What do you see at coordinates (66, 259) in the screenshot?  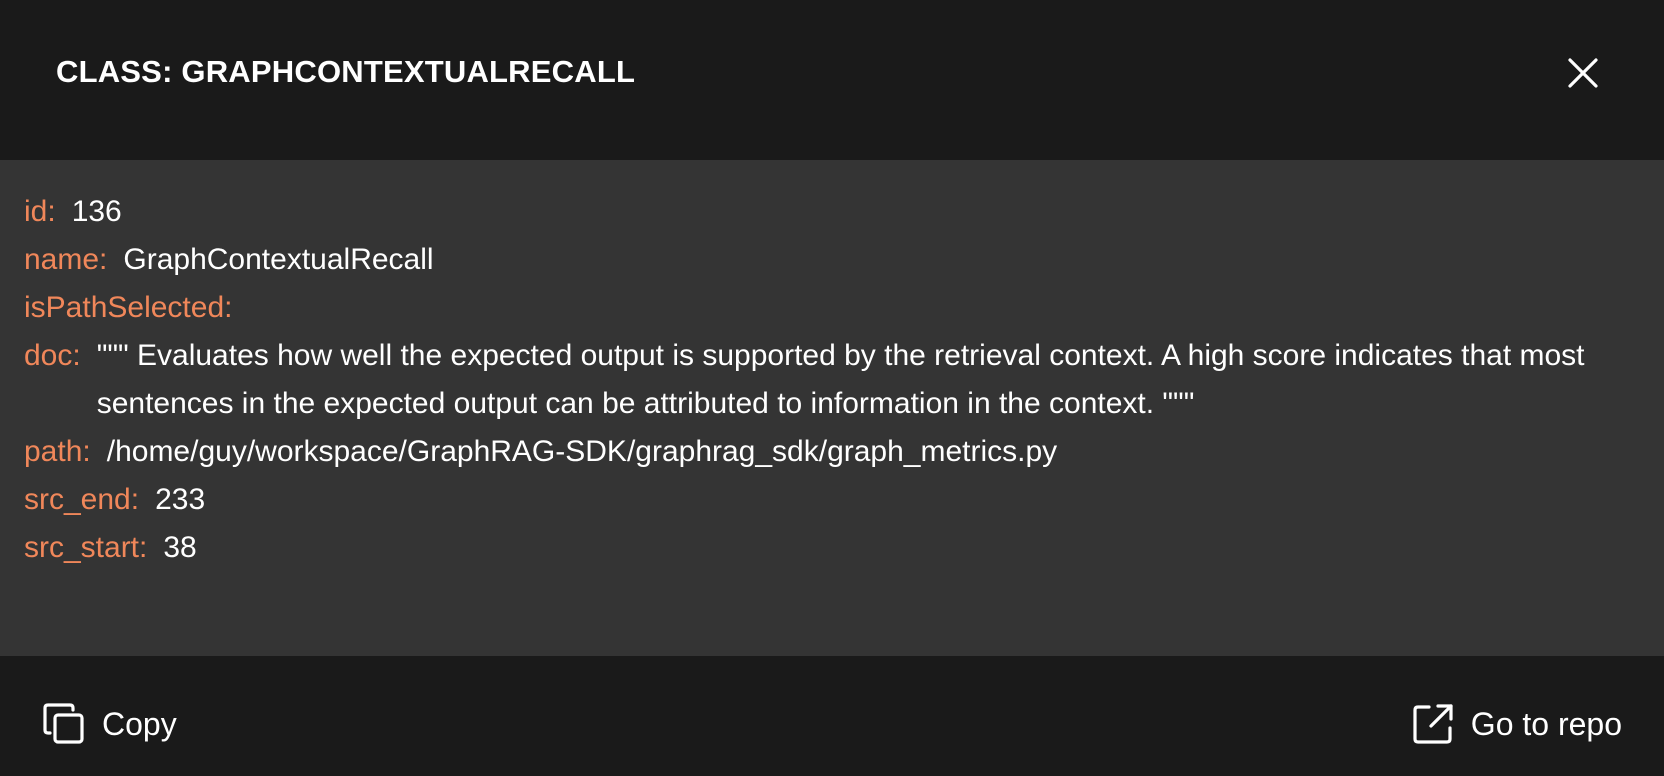 I see `property-key: name:` at bounding box center [66, 259].